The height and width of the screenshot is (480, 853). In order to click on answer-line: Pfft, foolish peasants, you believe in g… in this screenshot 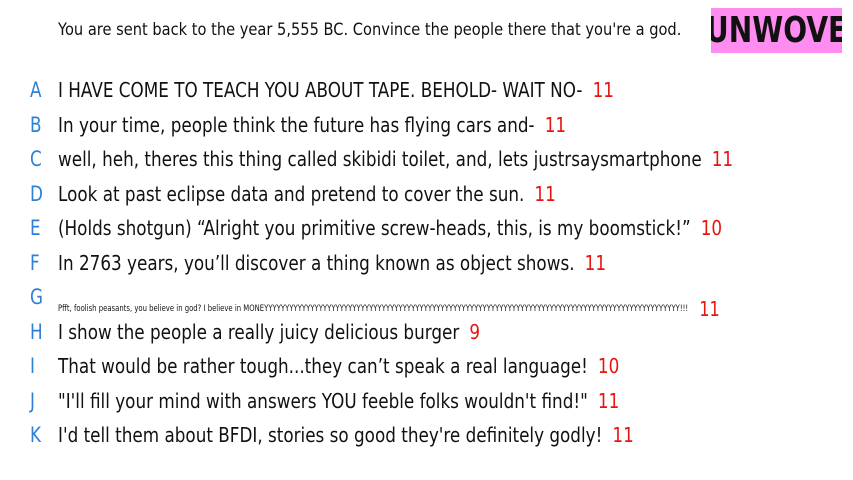, I will do `click(389, 306)`.